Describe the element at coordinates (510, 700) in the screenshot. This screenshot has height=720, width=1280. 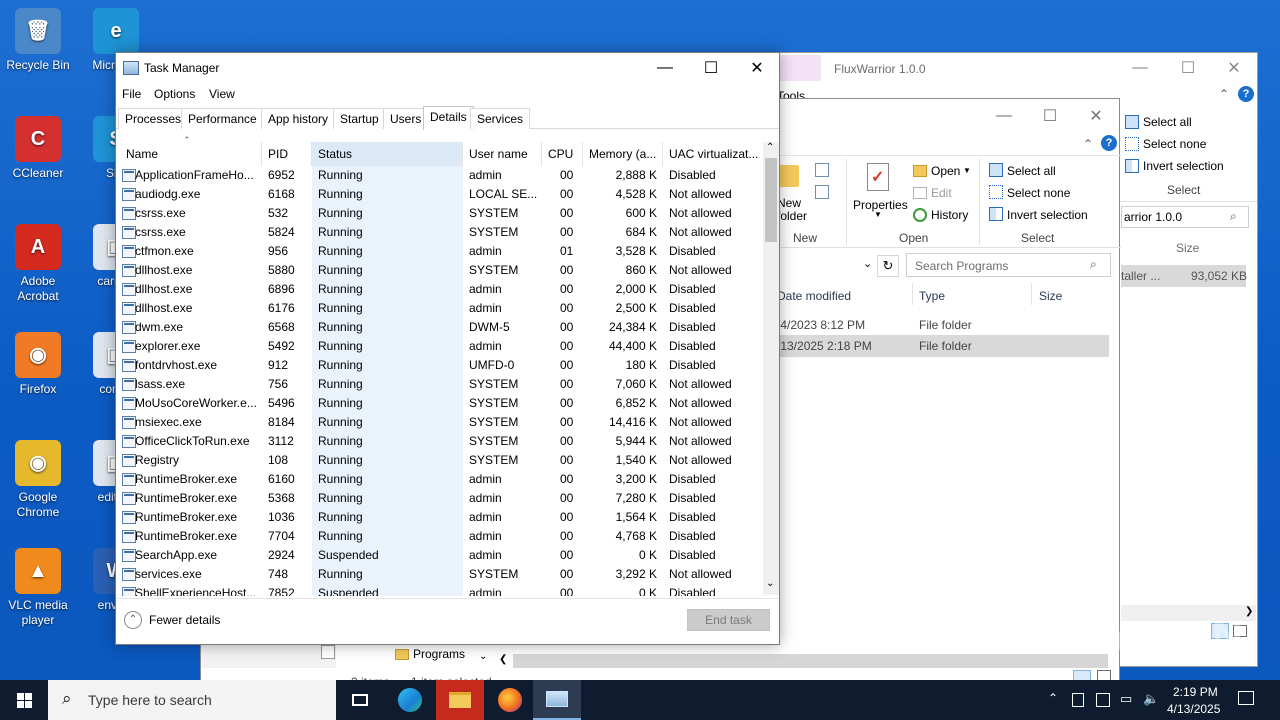
I see `firefox-taskbar-icon` at that location.